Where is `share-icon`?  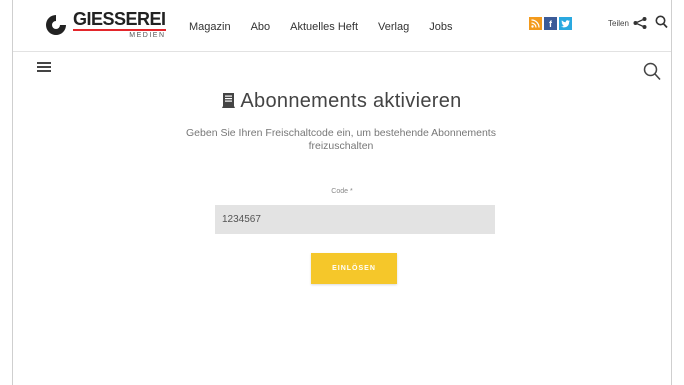 share-icon is located at coordinates (640, 23).